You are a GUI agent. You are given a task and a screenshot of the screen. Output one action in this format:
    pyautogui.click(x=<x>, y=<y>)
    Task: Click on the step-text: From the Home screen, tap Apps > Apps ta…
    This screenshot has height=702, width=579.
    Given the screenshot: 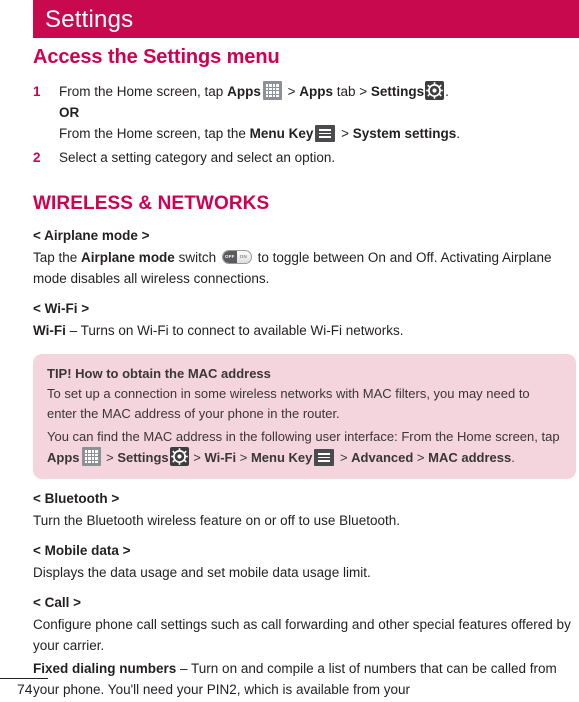 What is the action you would take?
    pyautogui.click(x=319, y=112)
    